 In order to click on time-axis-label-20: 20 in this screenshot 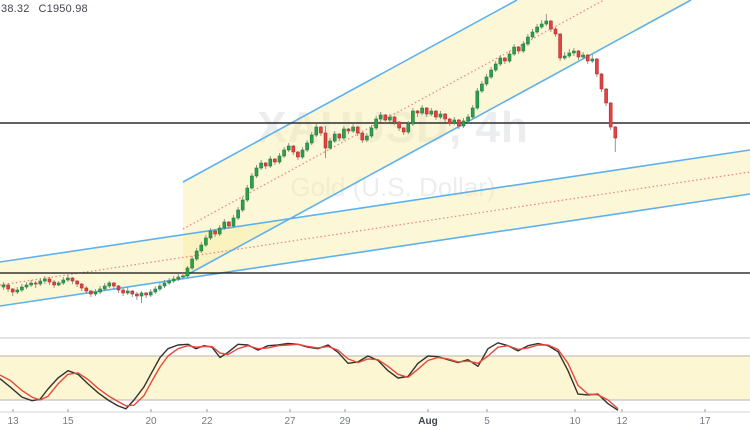, I will do `click(151, 421)`.